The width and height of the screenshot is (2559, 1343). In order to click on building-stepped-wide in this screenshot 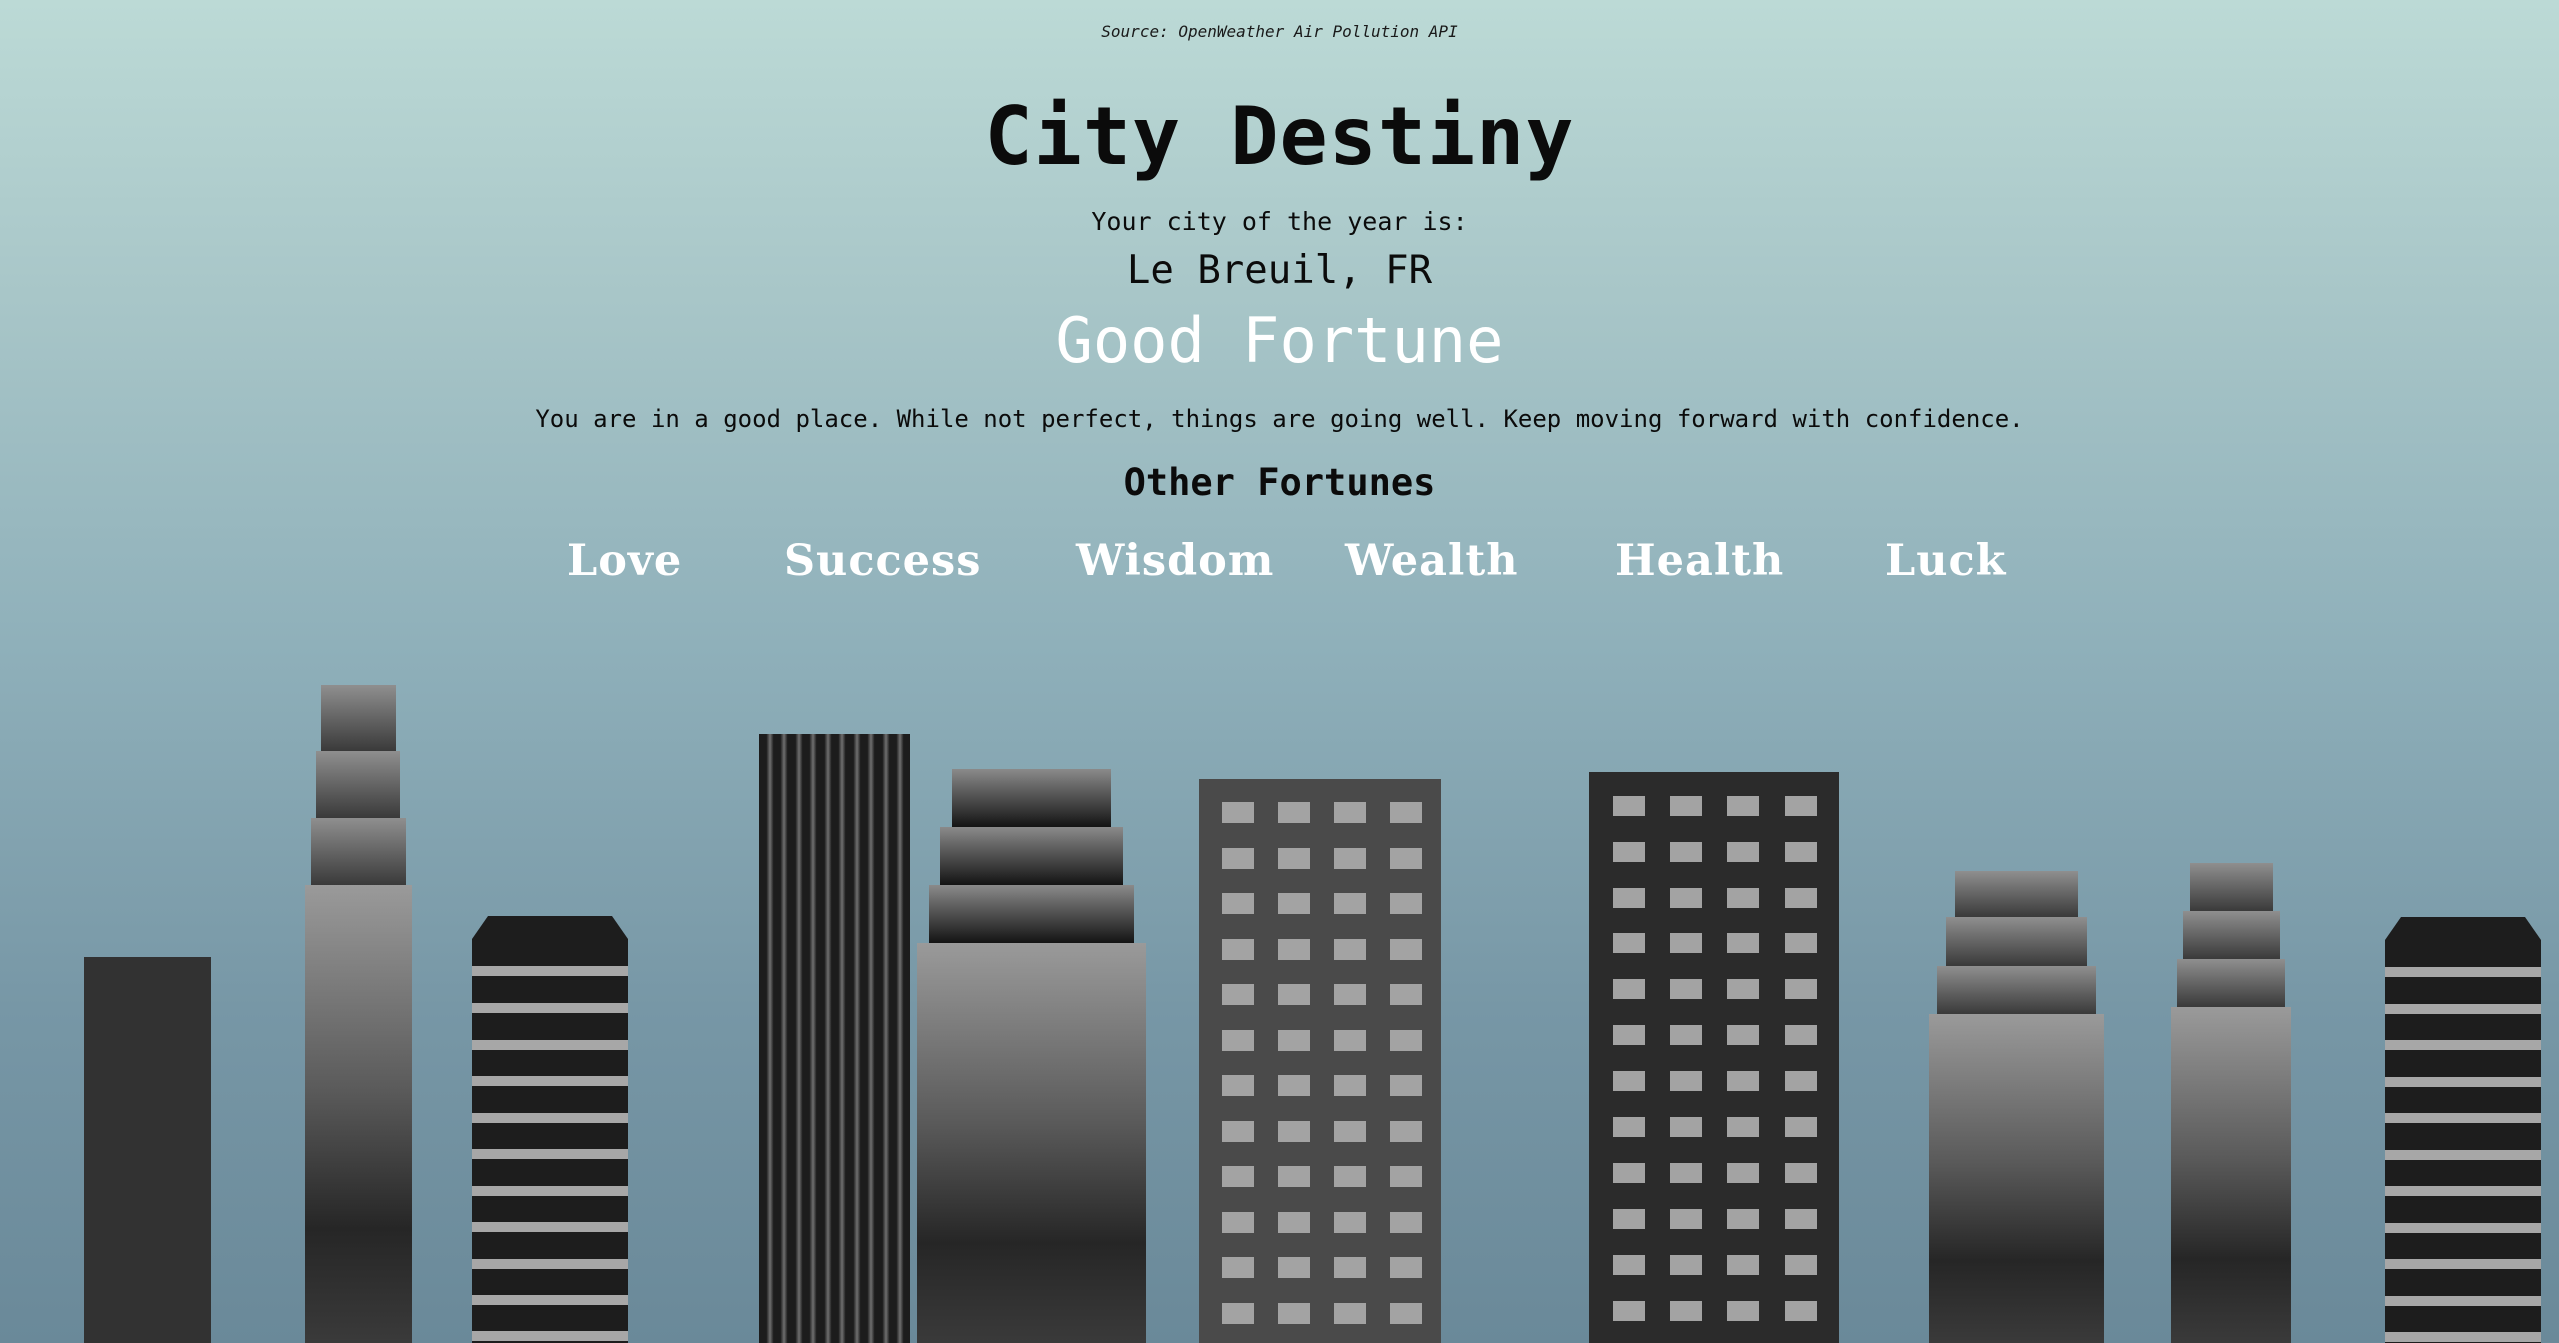, I will do `click(1031, 1056)`.